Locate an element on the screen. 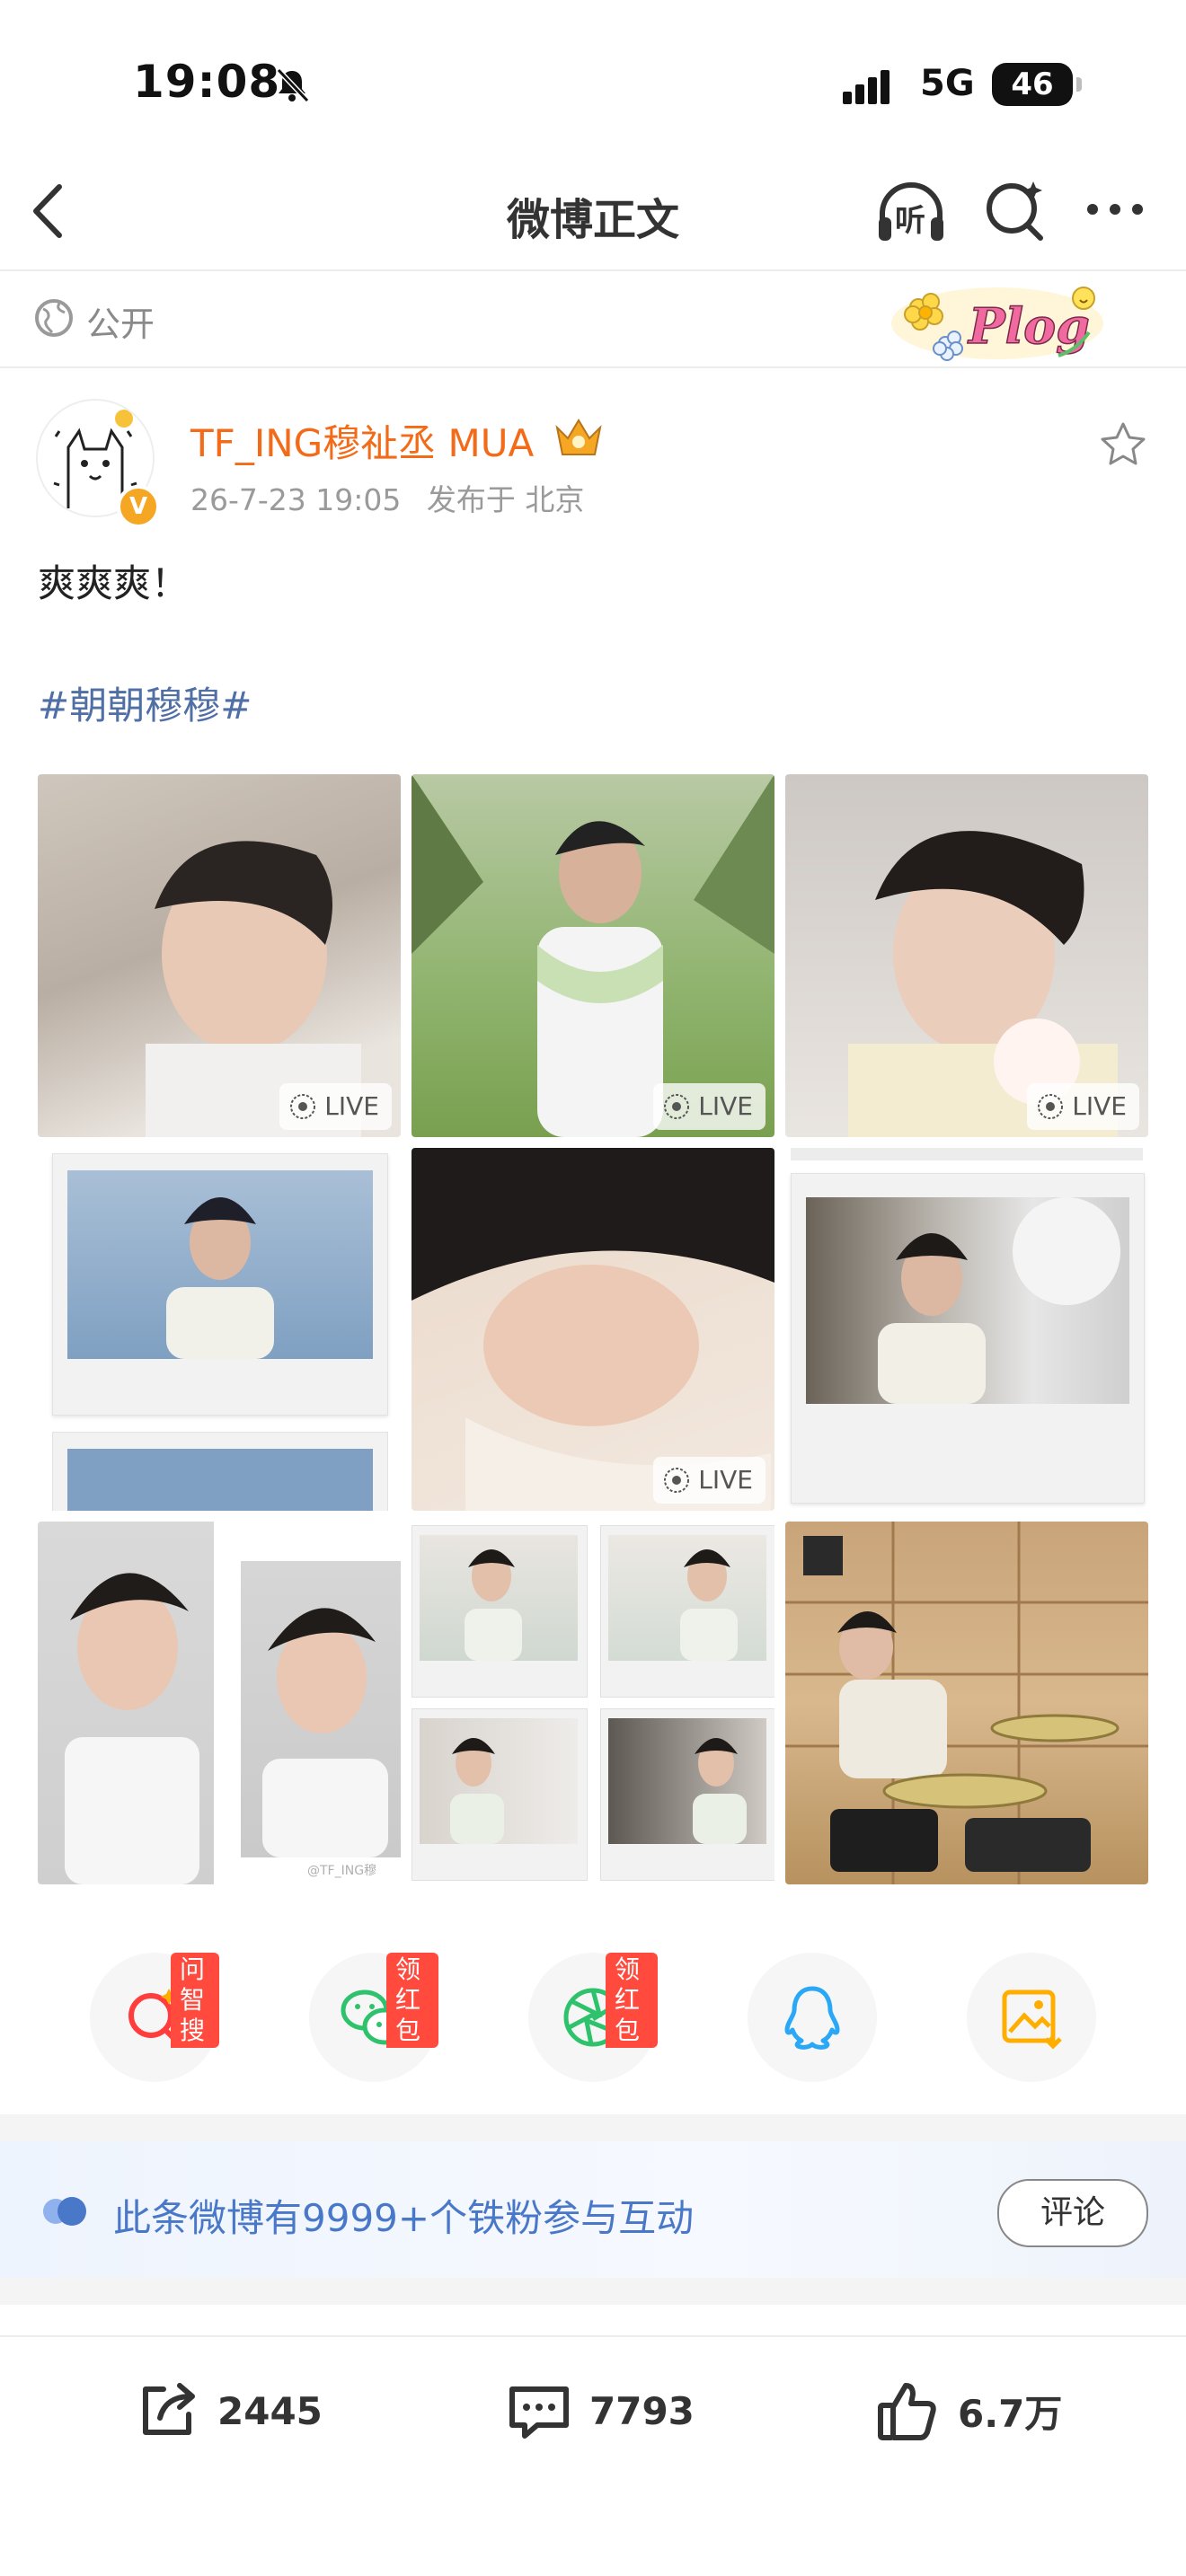 This screenshot has width=1186, height=2576. qq-icon is located at coordinates (812, 2018).